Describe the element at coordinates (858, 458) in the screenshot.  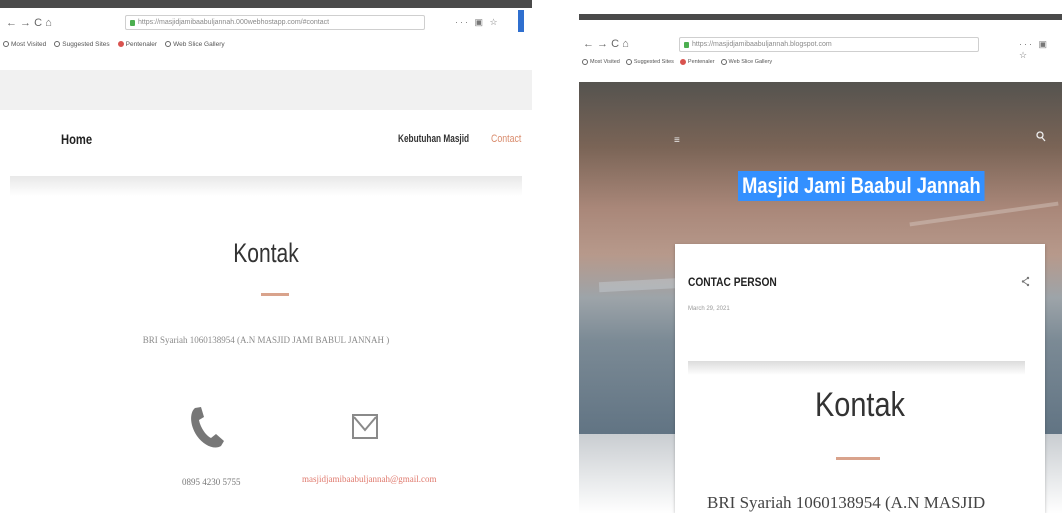
I see `heading-divider` at that location.